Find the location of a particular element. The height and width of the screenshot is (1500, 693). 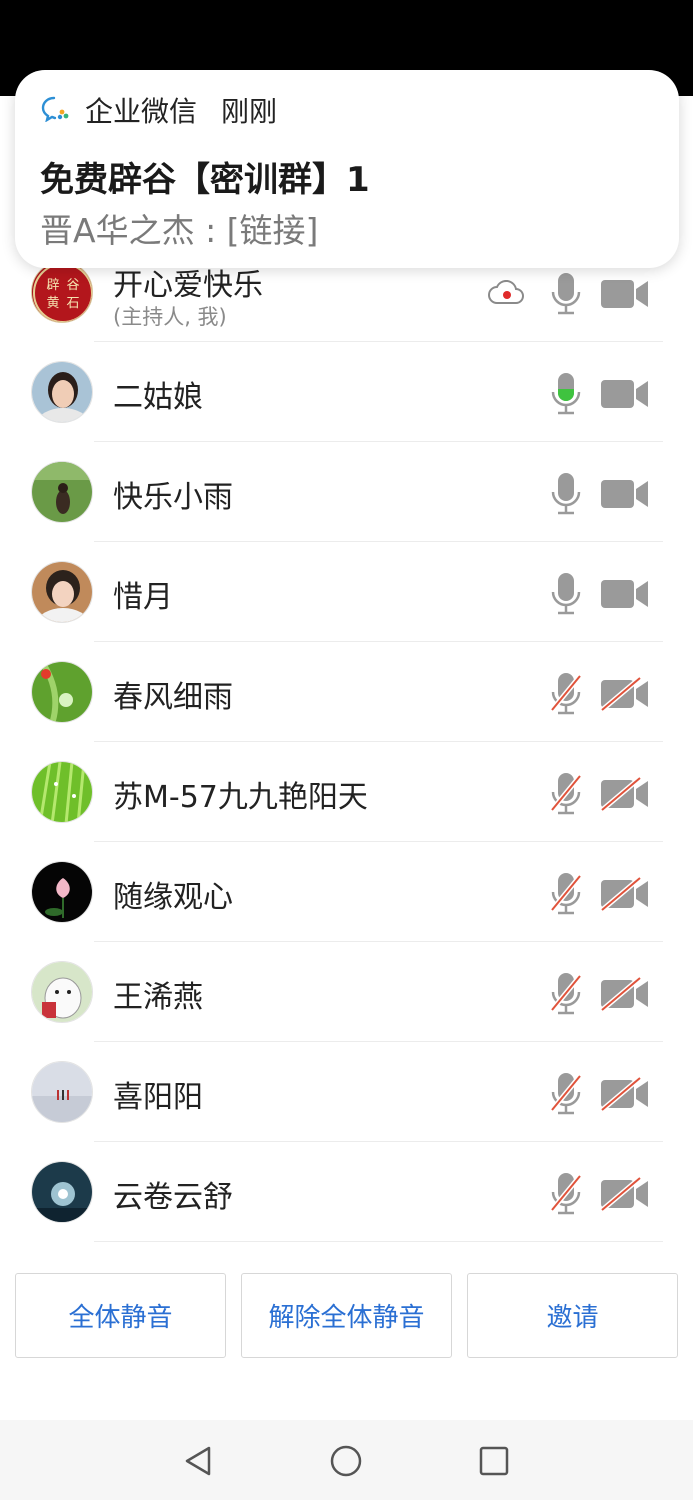

member-name: 苏M-57九九艳阳天 is located at coordinates (240, 797).